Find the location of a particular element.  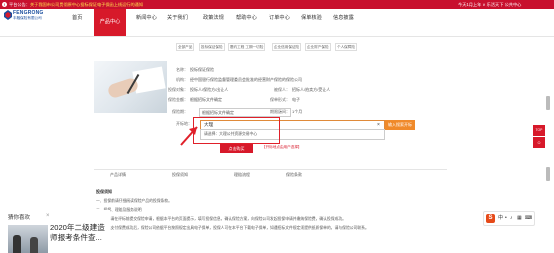

field-label: 投保对象： is located at coordinates (178, 89).